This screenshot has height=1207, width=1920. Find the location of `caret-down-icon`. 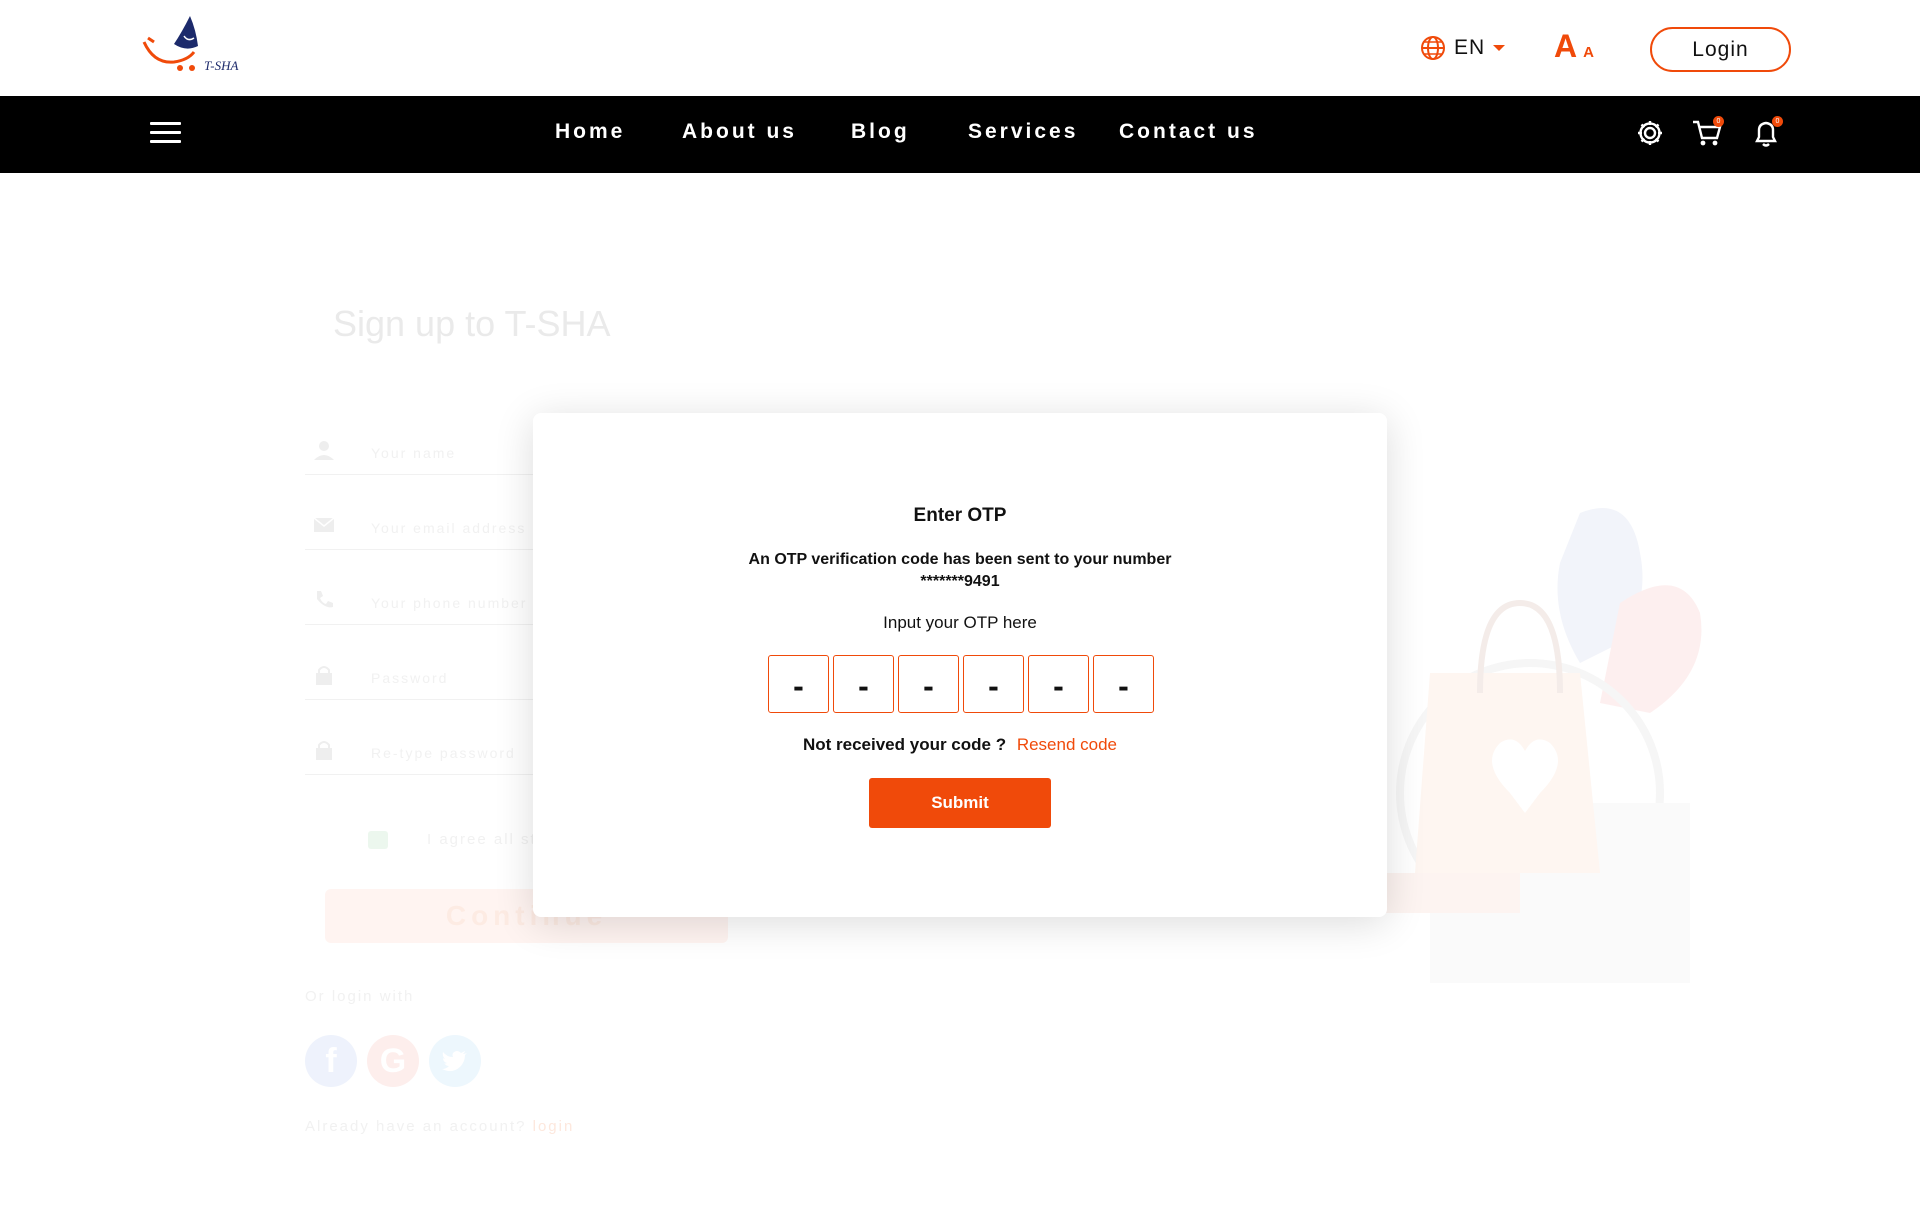

caret-down-icon is located at coordinates (1499, 48).